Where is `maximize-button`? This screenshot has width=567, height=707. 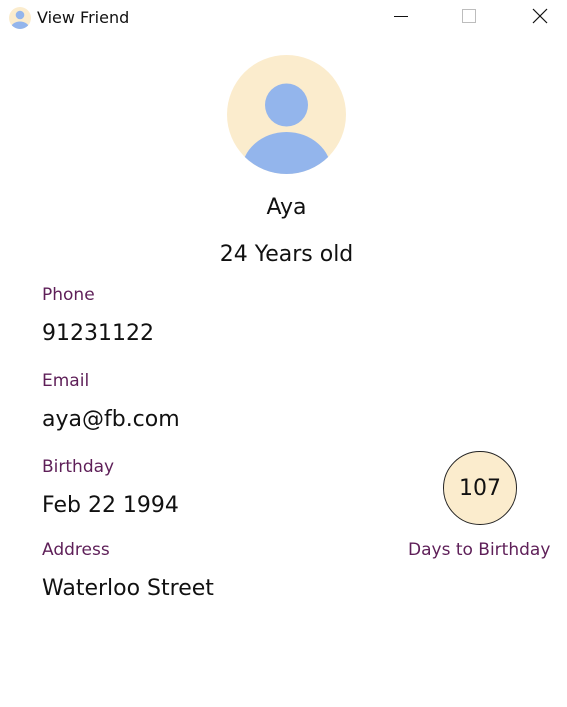 maximize-button is located at coordinates (469, 18).